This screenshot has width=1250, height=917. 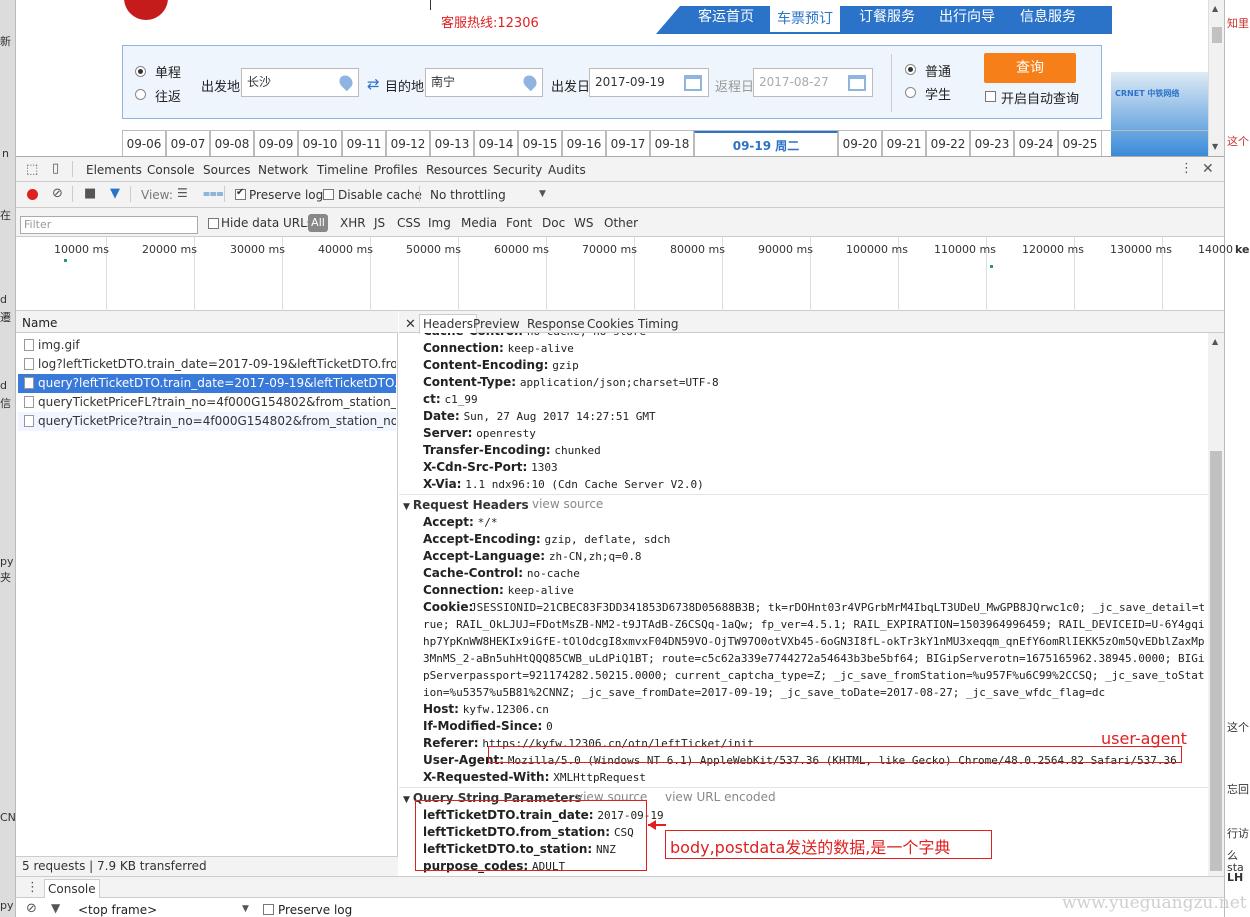 What do you see at coordinates (276, 143) in the screenshot?
I see `date-tab: 09-09` at bounding box center [276, 143].